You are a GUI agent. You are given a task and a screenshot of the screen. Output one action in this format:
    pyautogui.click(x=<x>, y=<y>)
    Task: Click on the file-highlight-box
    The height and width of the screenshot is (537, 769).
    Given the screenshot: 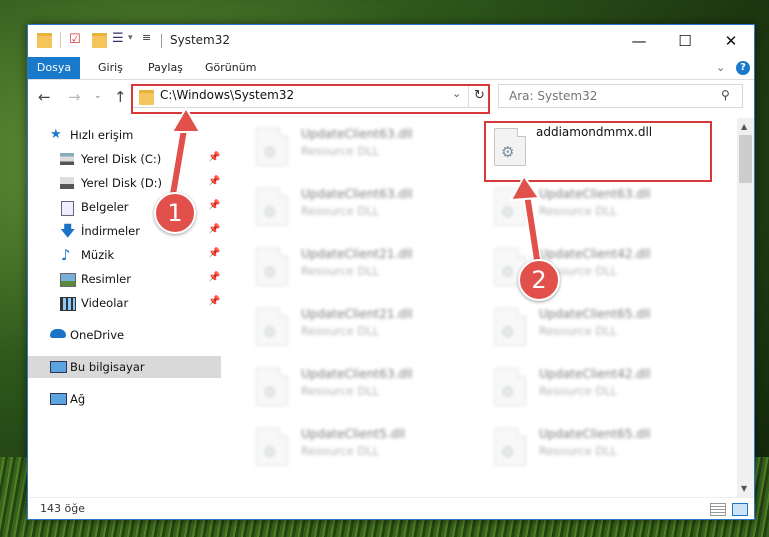 What is the action you would take?
    pyautogui.click(x=598, y=151)
    